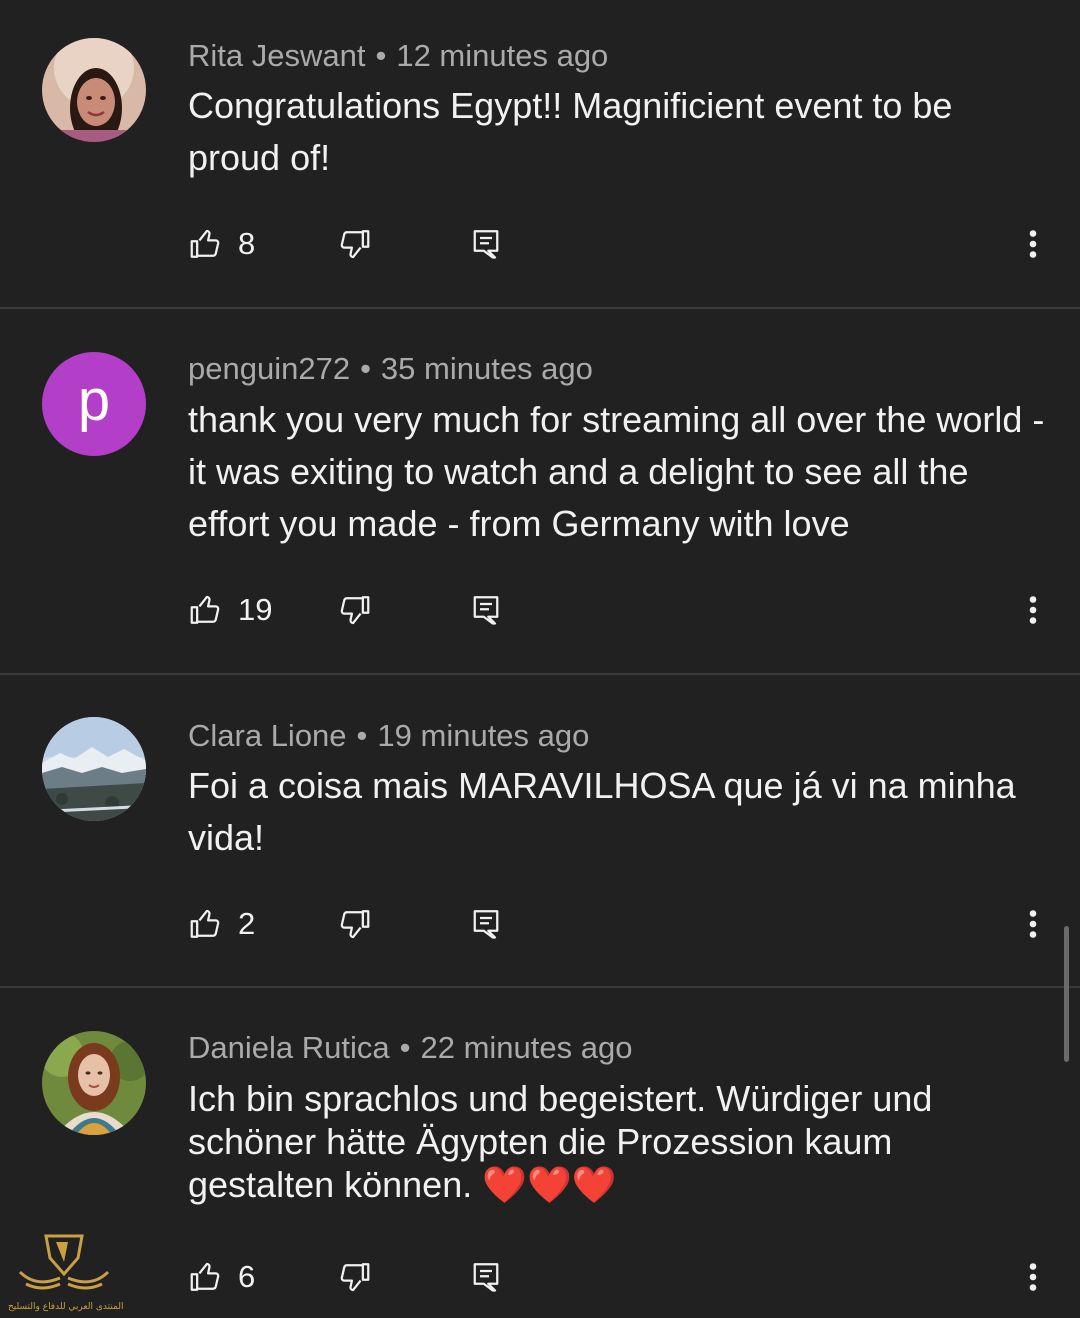 The height and width of the screenshot is (1318, 1080). I want to click on comment-time: 19 minutes ago, so click(483, 735).